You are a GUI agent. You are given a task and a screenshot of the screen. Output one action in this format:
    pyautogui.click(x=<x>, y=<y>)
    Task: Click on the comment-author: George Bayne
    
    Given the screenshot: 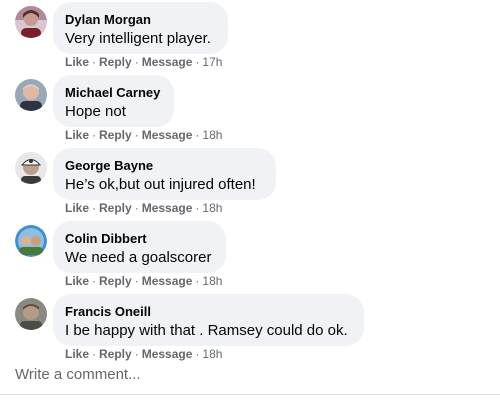 What is the action you would take?
    pyautogui.click(x=109, y=165)
    